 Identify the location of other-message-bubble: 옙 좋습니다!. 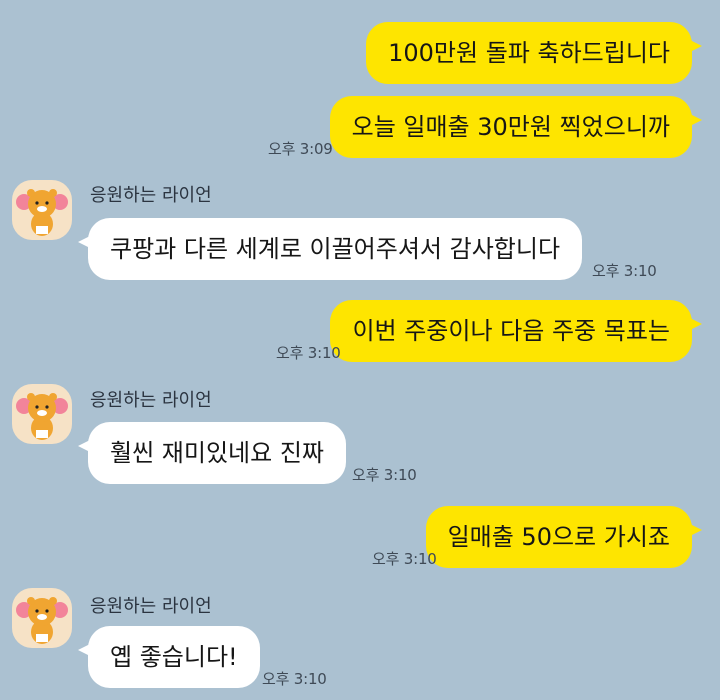
(169, 657).